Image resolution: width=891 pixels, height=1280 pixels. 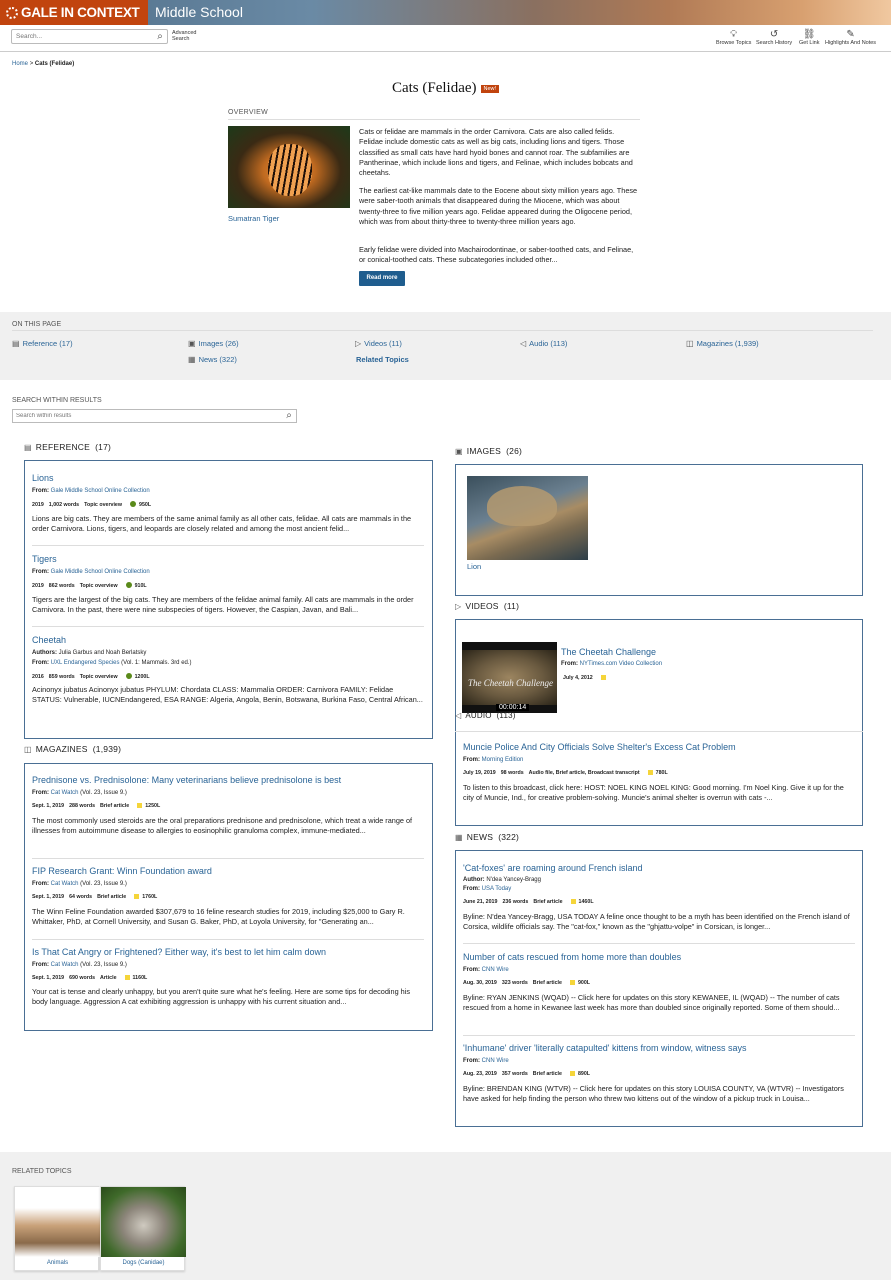 What do you see at coordinates (378, 343) in the screenshot?
I see `jump-videos: ▷ Videos (11)` at bounding box center [378, 343].